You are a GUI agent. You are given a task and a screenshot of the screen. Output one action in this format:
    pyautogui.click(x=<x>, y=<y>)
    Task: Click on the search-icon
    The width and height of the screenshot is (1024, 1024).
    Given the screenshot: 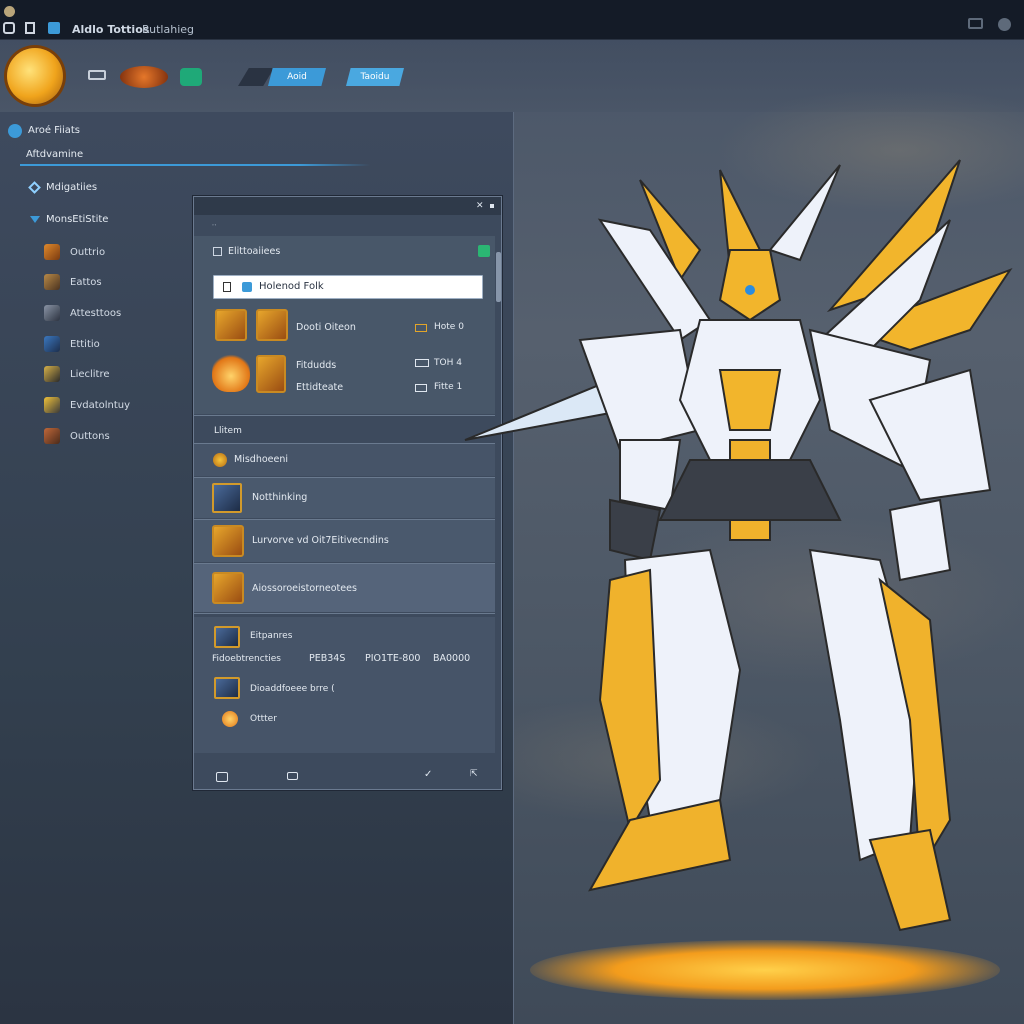 What is the action you would take?
    pyautogui.click(x=247, y=287)
    